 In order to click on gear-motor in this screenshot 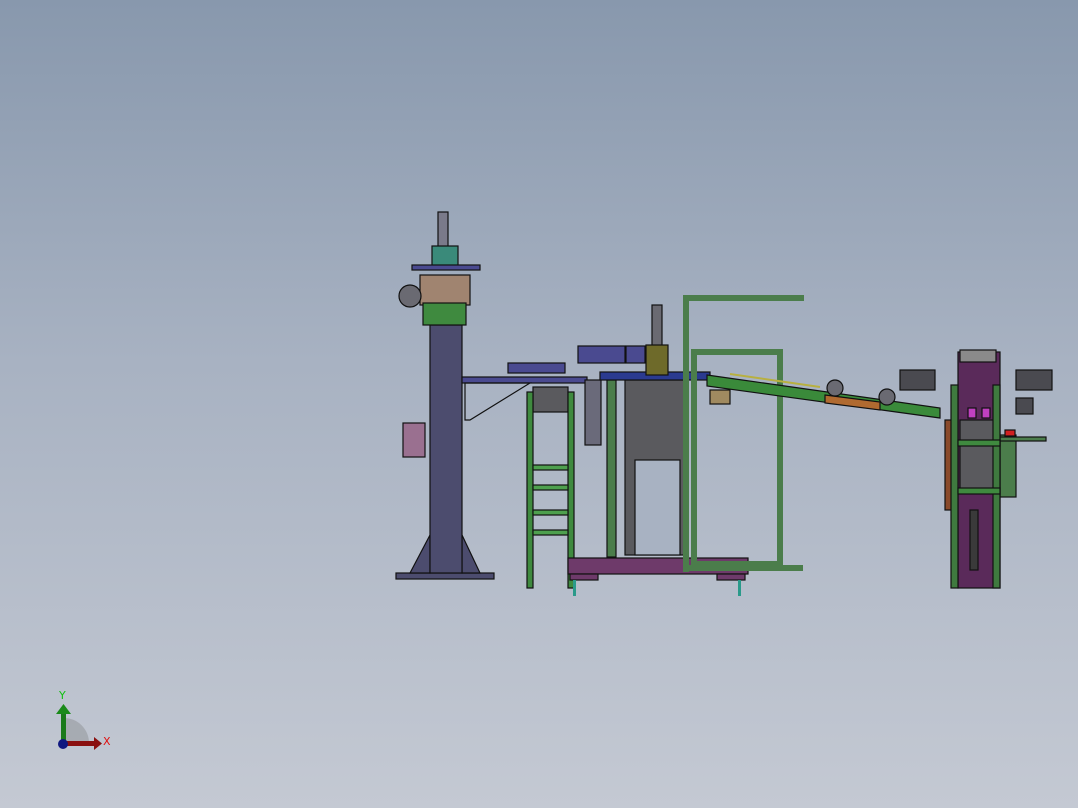, I will do `click(410, 296)`.